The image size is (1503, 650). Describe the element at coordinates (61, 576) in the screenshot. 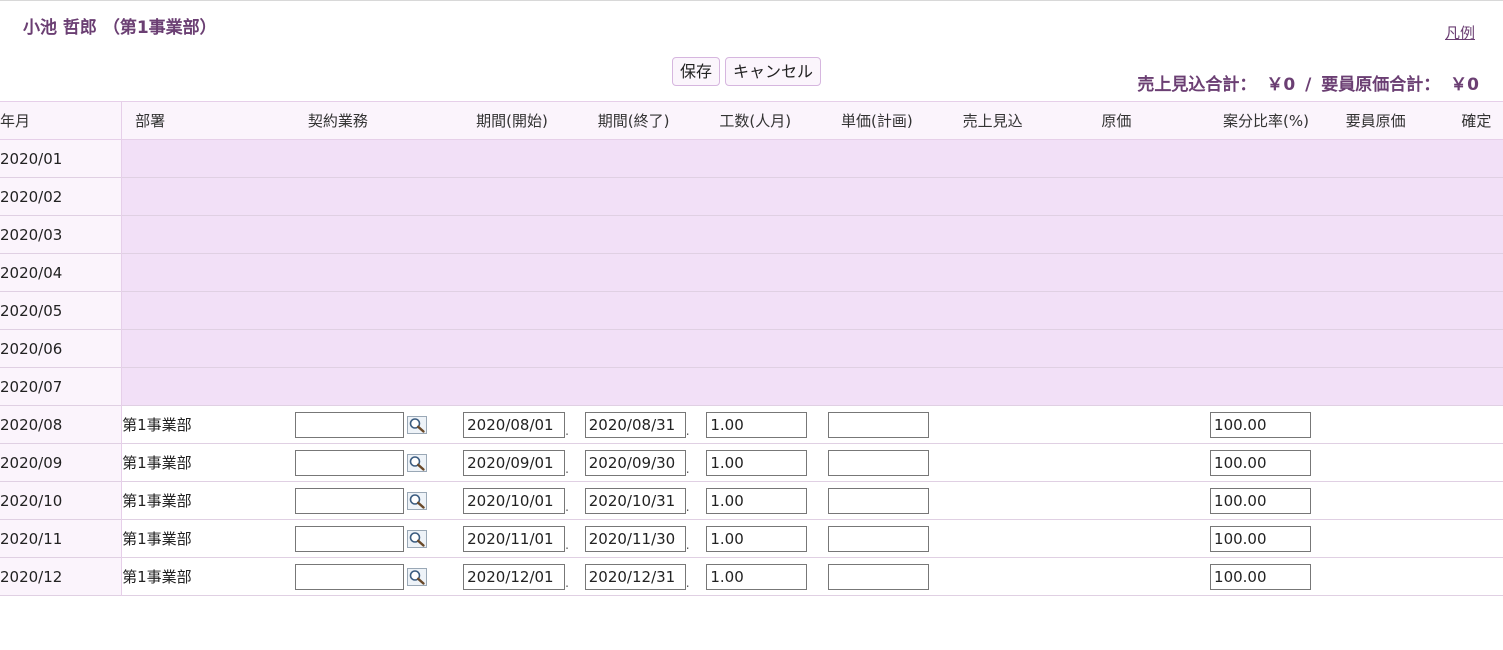

I see `year-month-cell: 2020/12` at that location.